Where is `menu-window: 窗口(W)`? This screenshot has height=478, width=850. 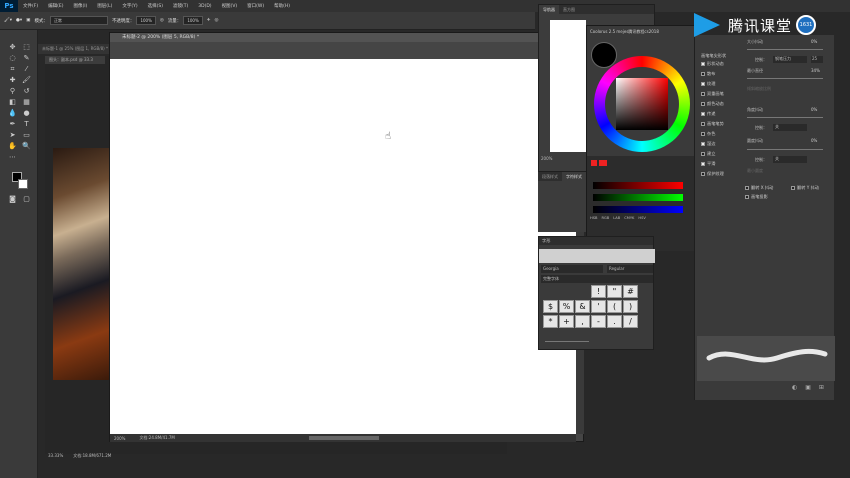 menu-window: 窗口(W) is located at coordinates (255, 6).